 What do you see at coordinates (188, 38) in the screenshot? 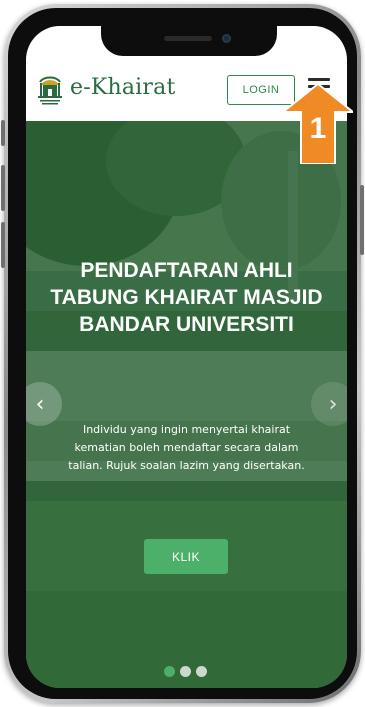
I see `phone-speaker` at bounding box center [188, 38].